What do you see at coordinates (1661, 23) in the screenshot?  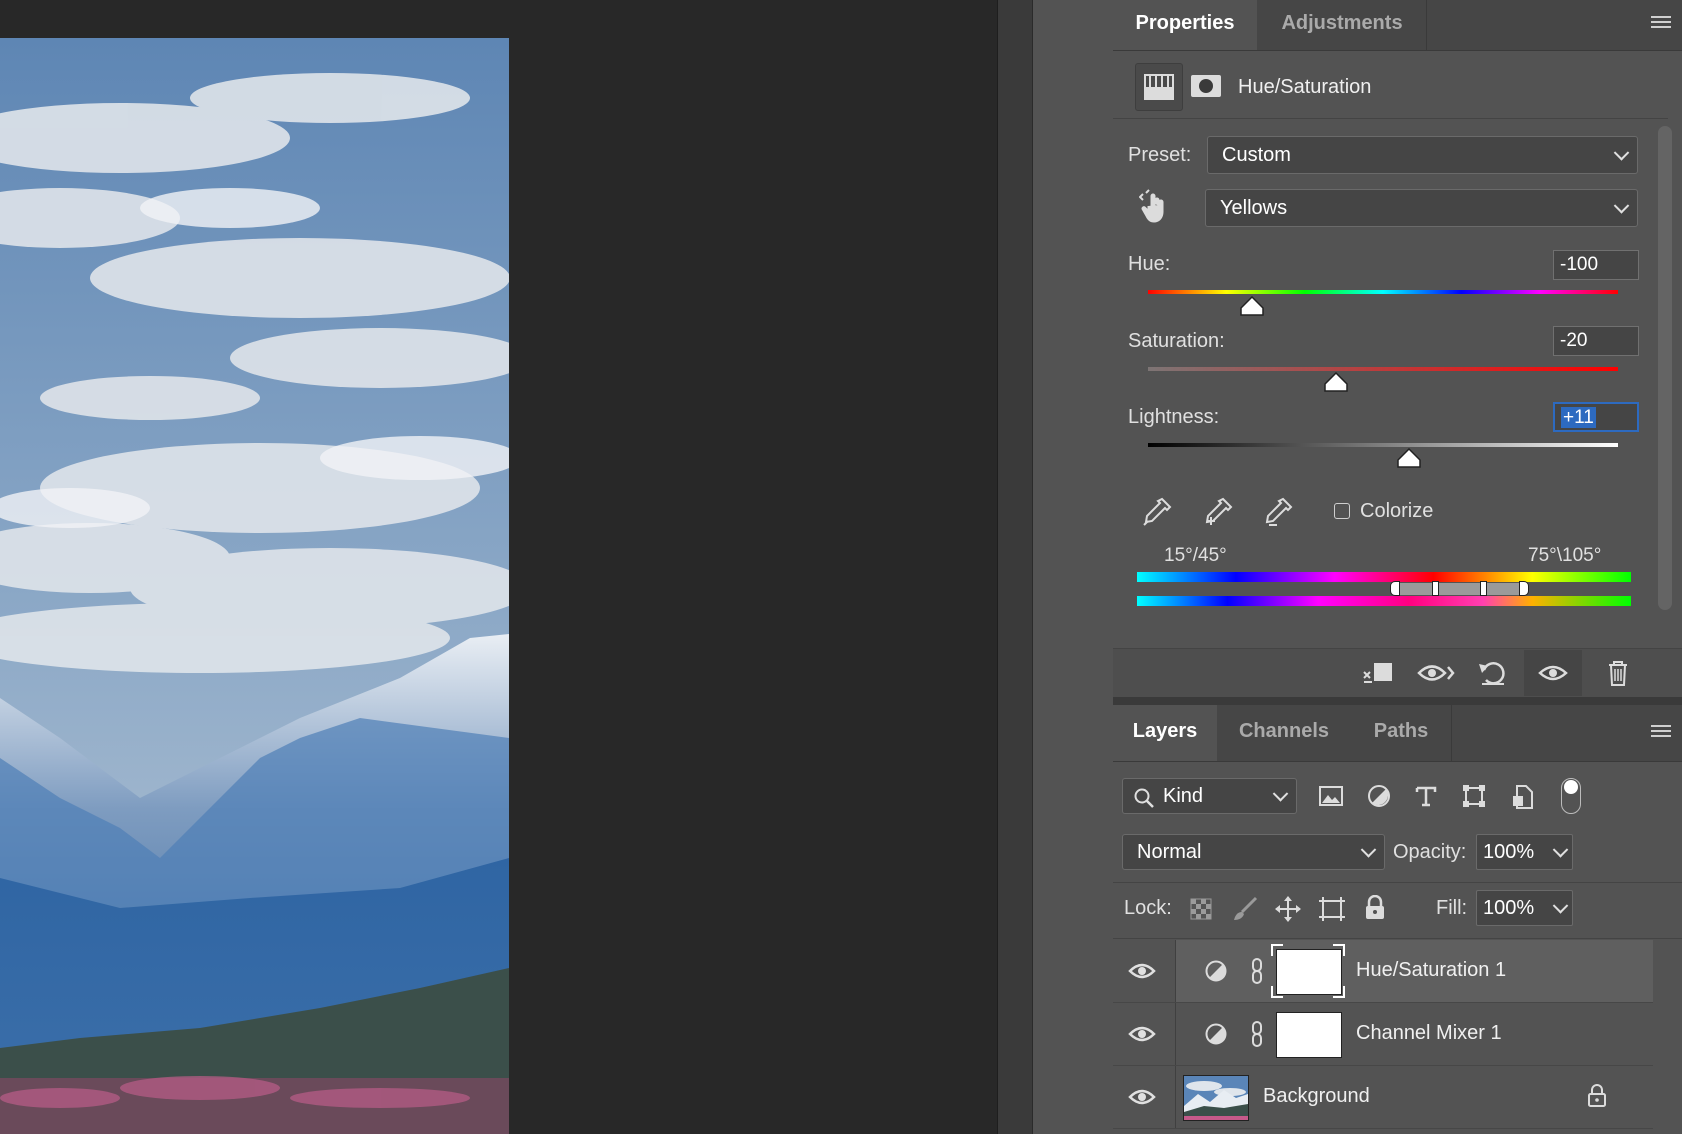 I see `panel-menu-icon` at bounding box center [1661, 23].